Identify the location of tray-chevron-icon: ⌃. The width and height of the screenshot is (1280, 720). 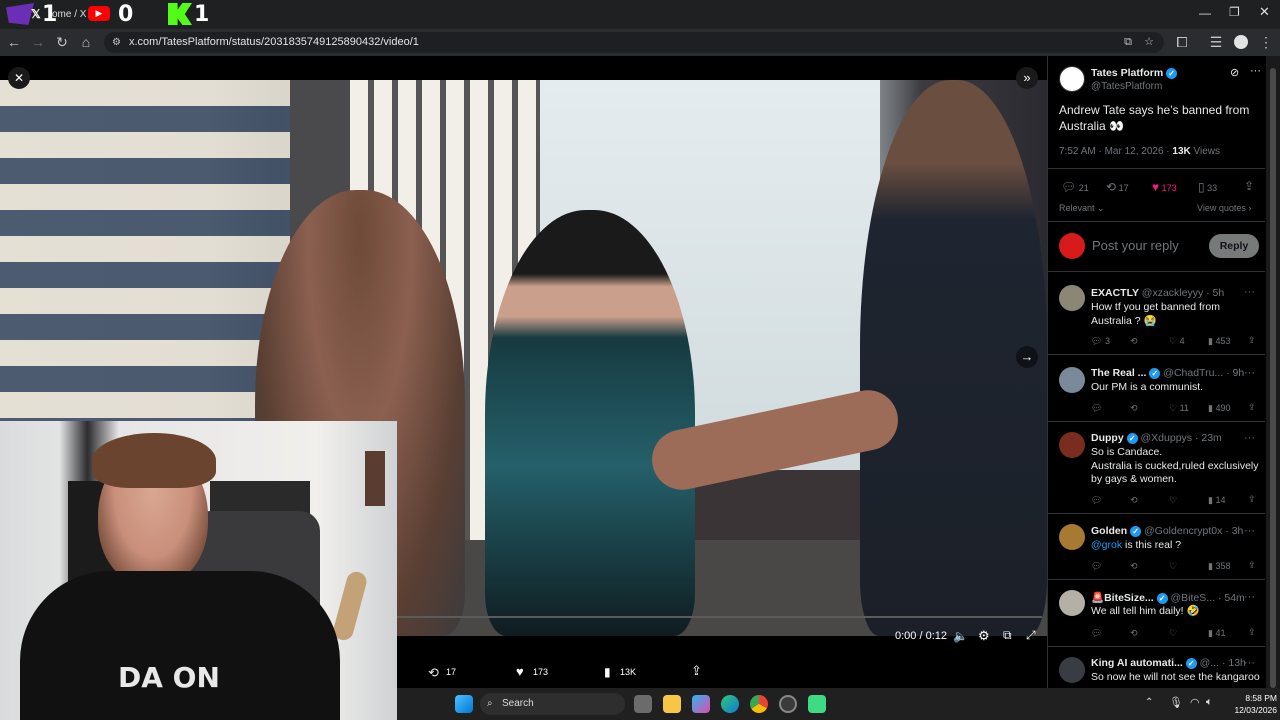
(1149, 702).